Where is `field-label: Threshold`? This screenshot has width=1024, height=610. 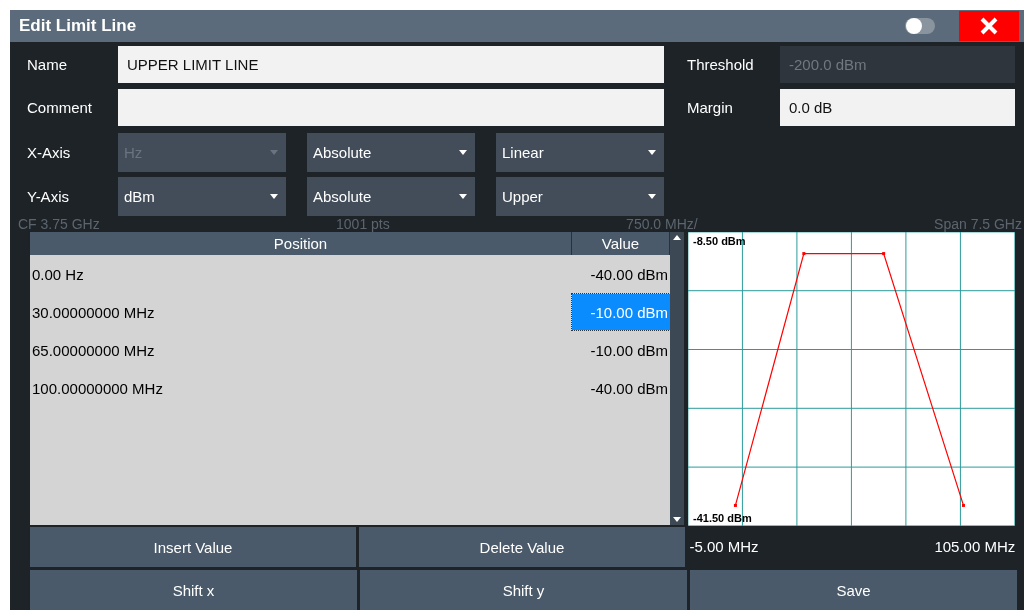 field-label: Threshold is located at coordinates (721, 64).